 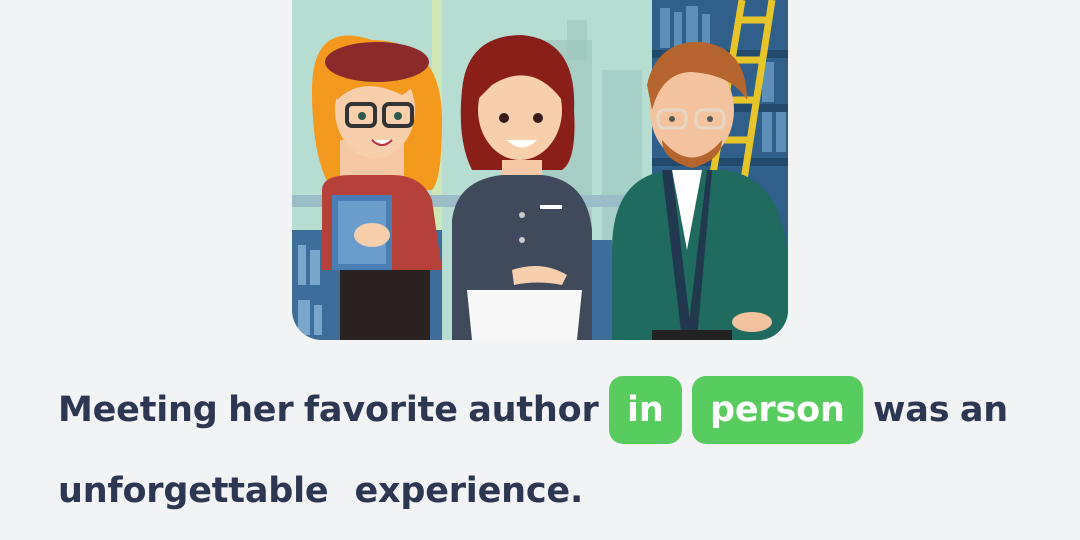 What do you see at coordinates (469, 490) in the screenshot?
I see `word: experience.` at bounding box center [469, 490].